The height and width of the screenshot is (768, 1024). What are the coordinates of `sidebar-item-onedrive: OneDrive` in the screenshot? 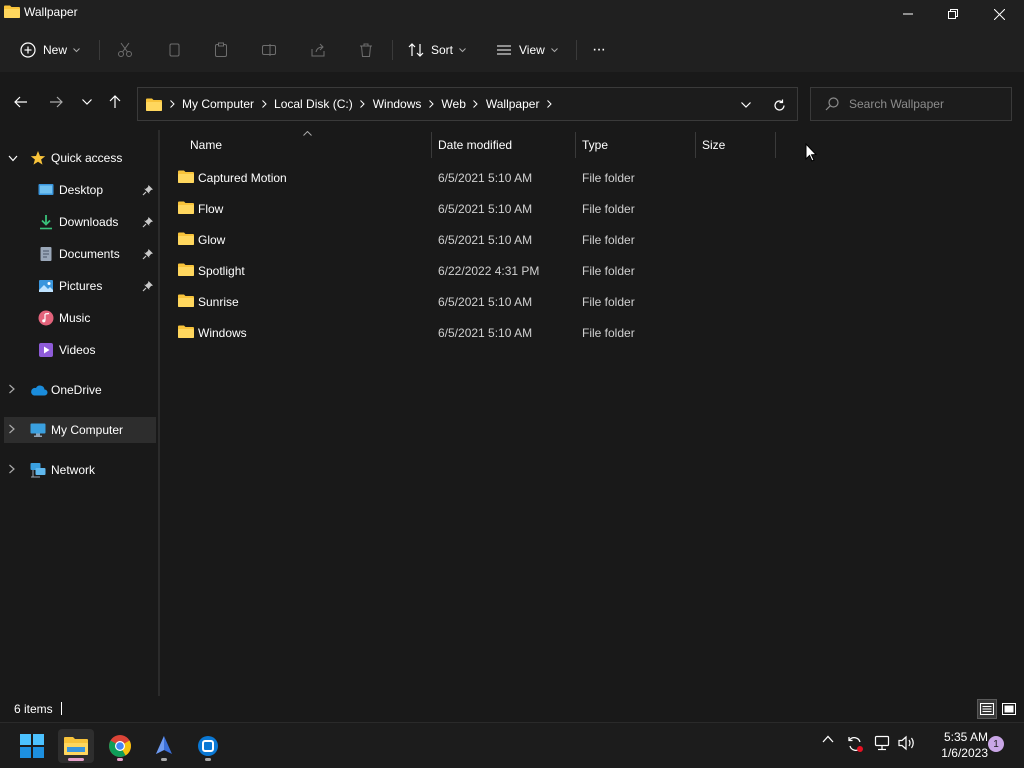 It's located at (80, 390).